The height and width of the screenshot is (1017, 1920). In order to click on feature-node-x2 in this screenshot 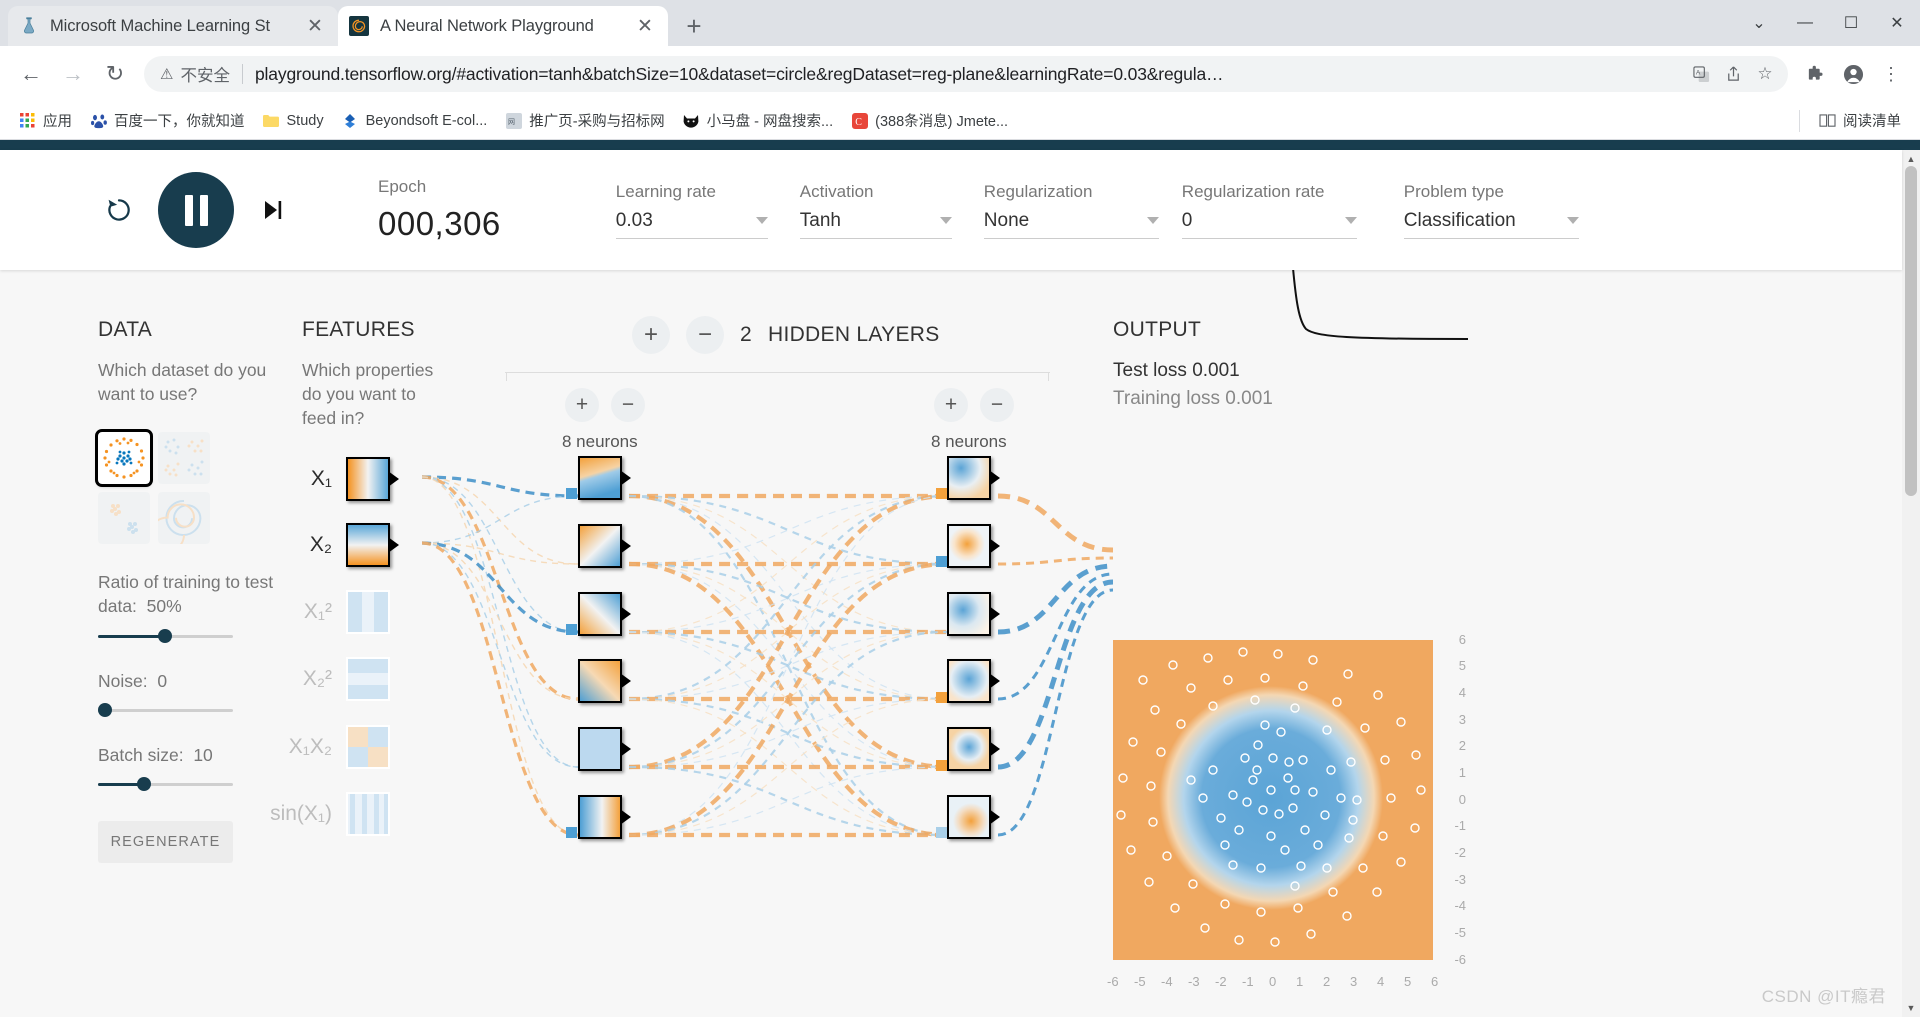, I will do `click(368, 545)`.